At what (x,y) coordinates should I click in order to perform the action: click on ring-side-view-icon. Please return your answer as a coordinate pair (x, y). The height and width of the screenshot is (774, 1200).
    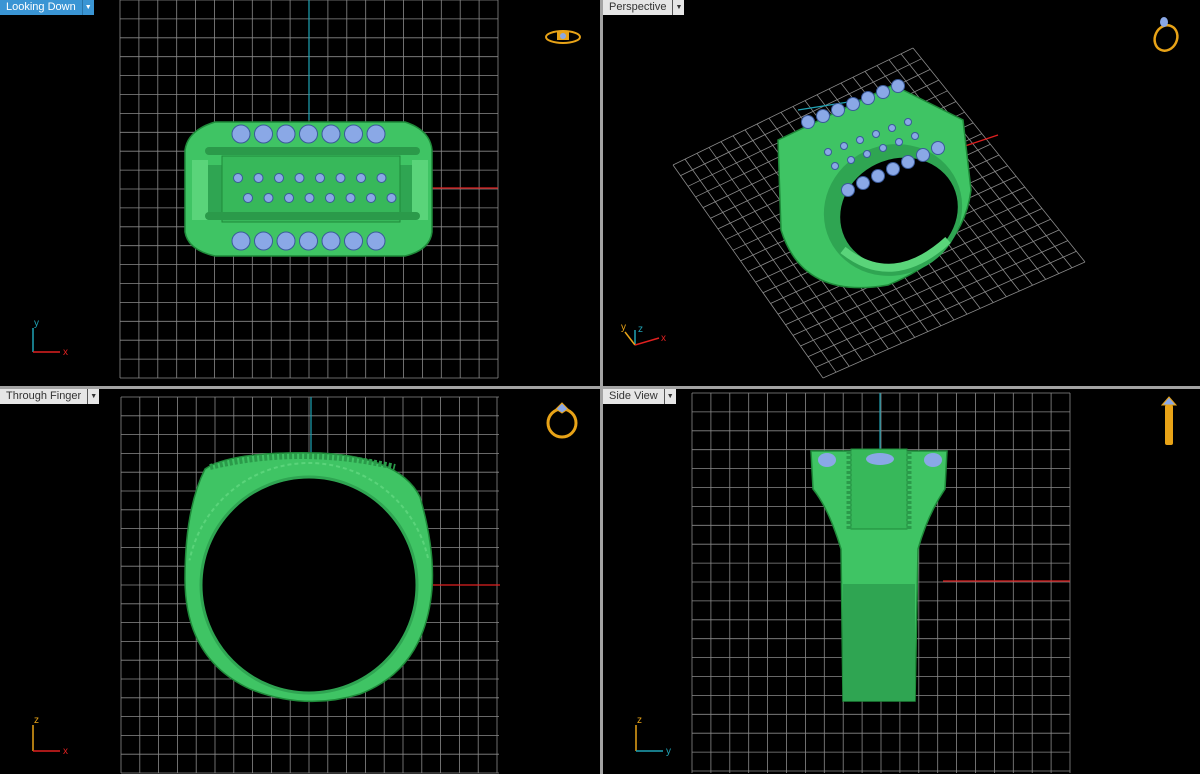
    Looking at the image, I should click on (1169, 420).